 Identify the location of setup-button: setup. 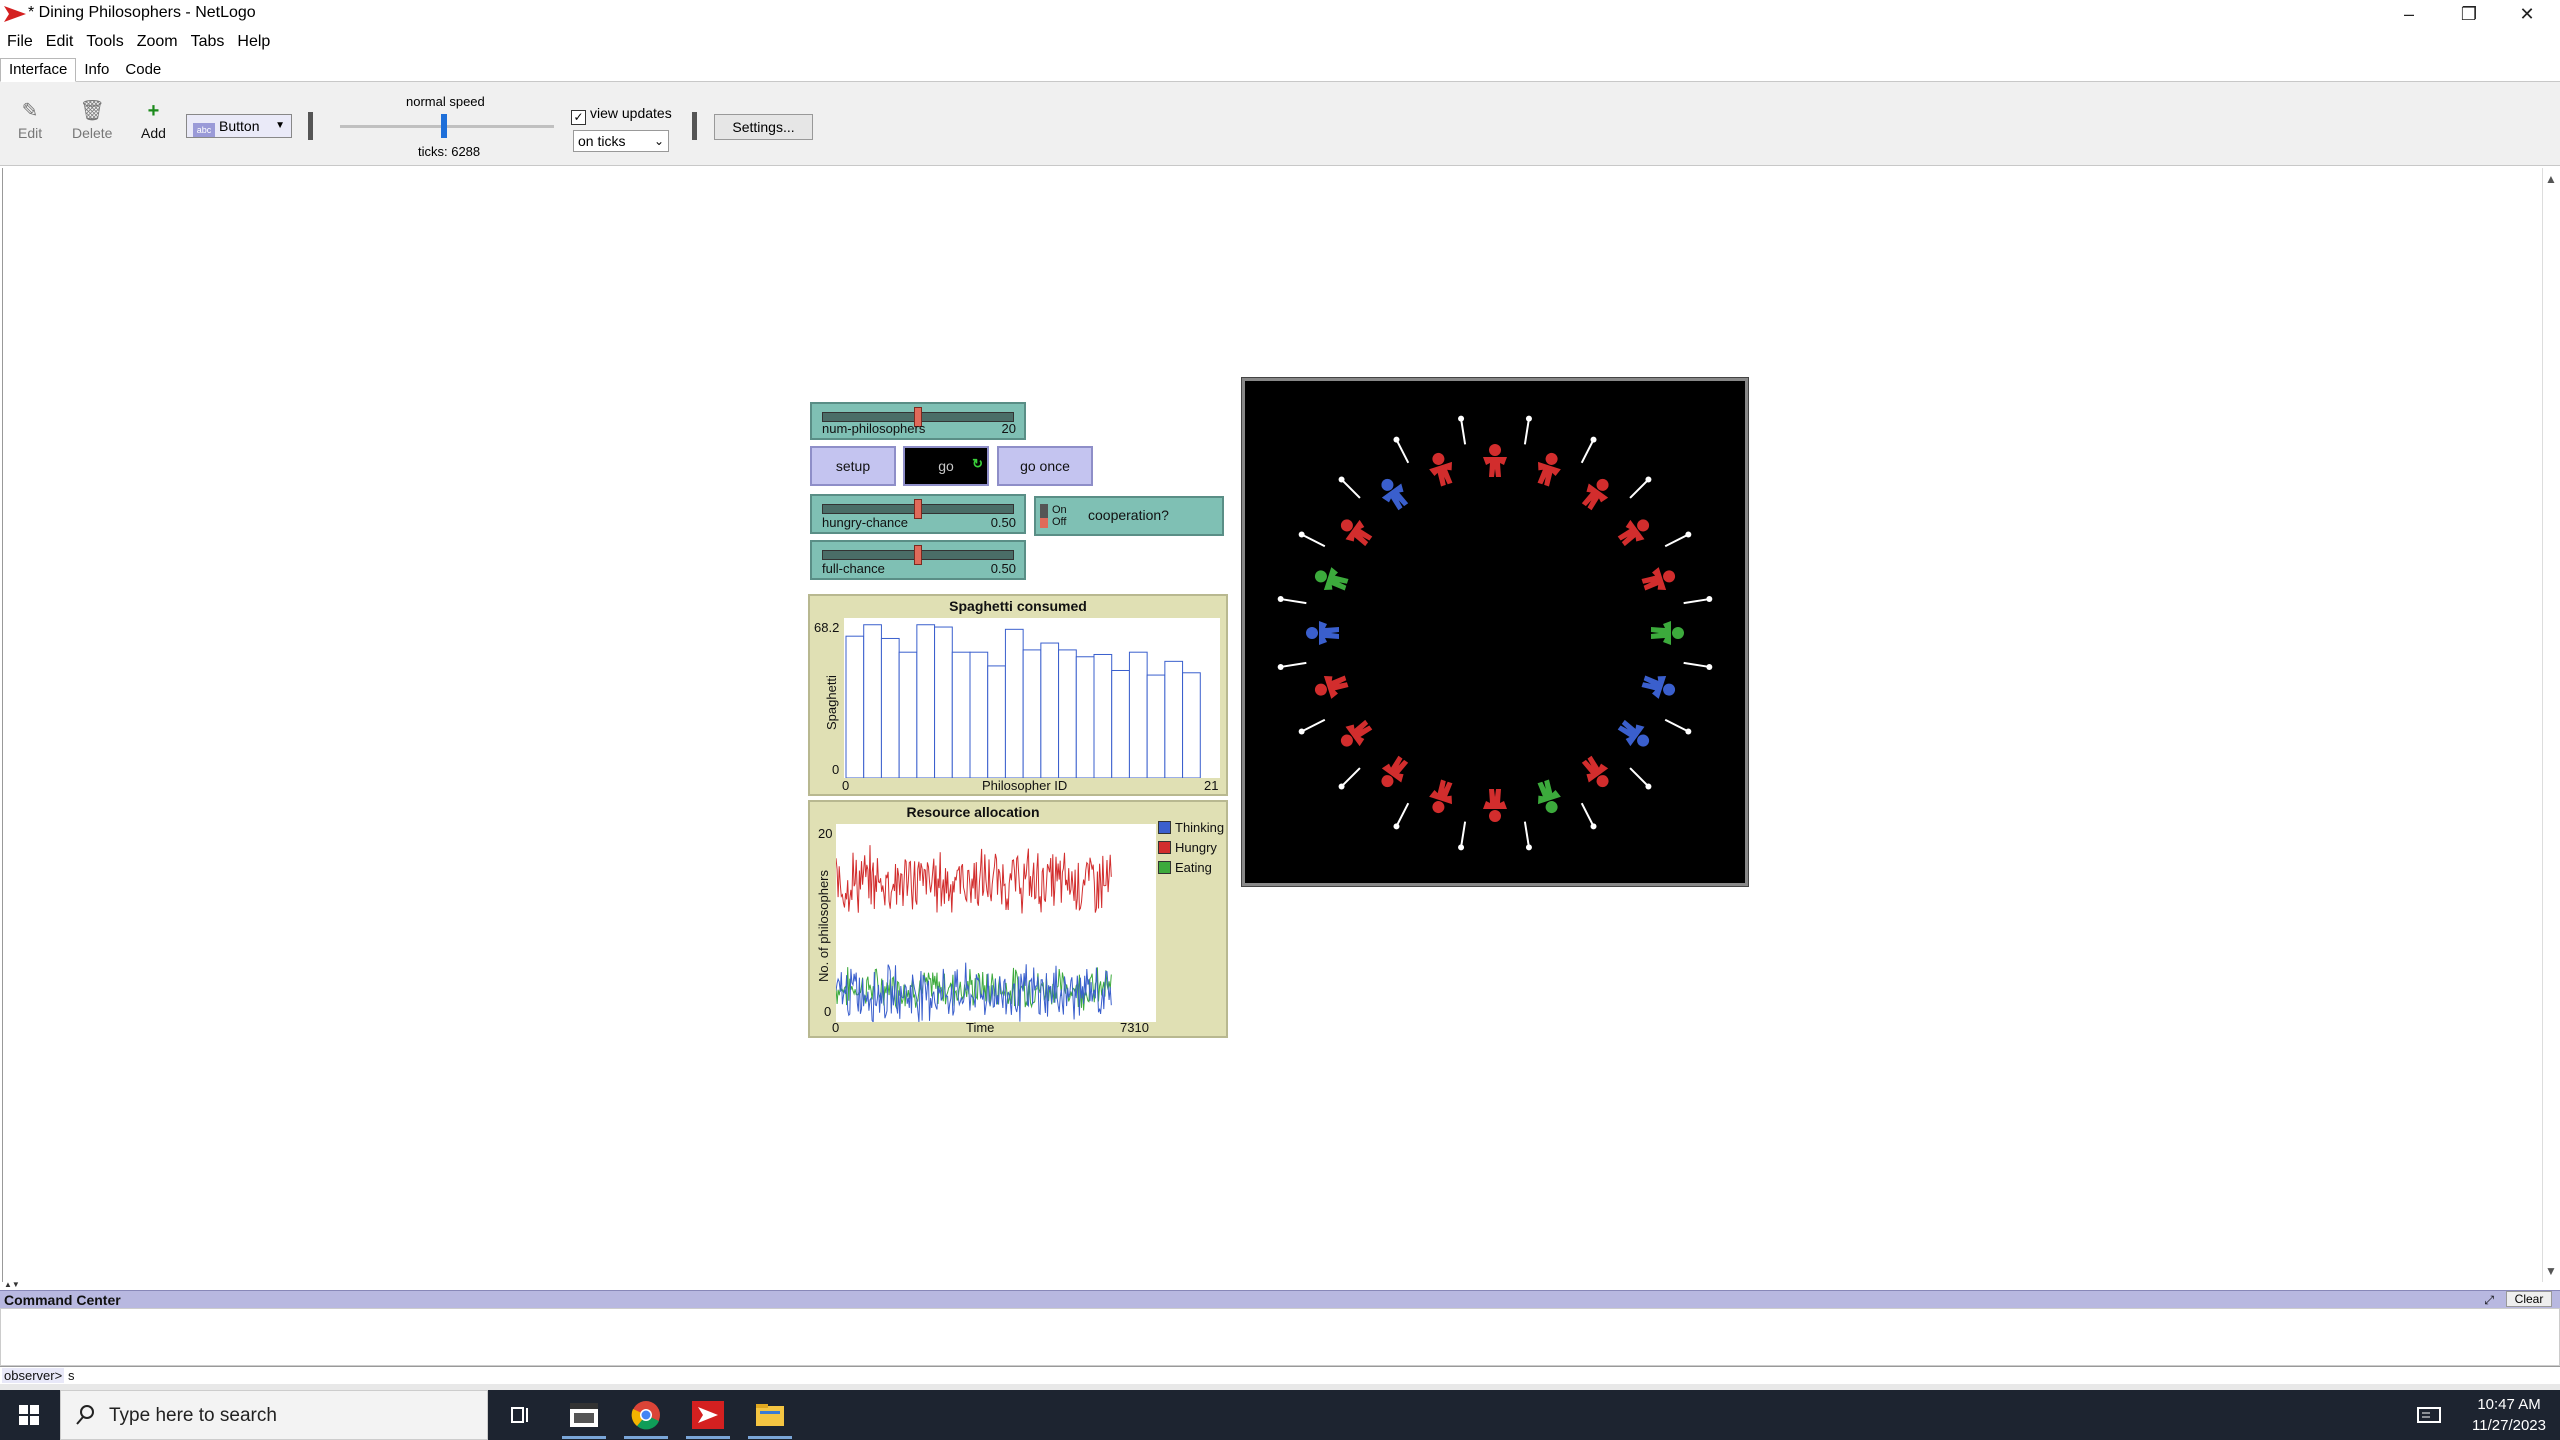
(853, 466).